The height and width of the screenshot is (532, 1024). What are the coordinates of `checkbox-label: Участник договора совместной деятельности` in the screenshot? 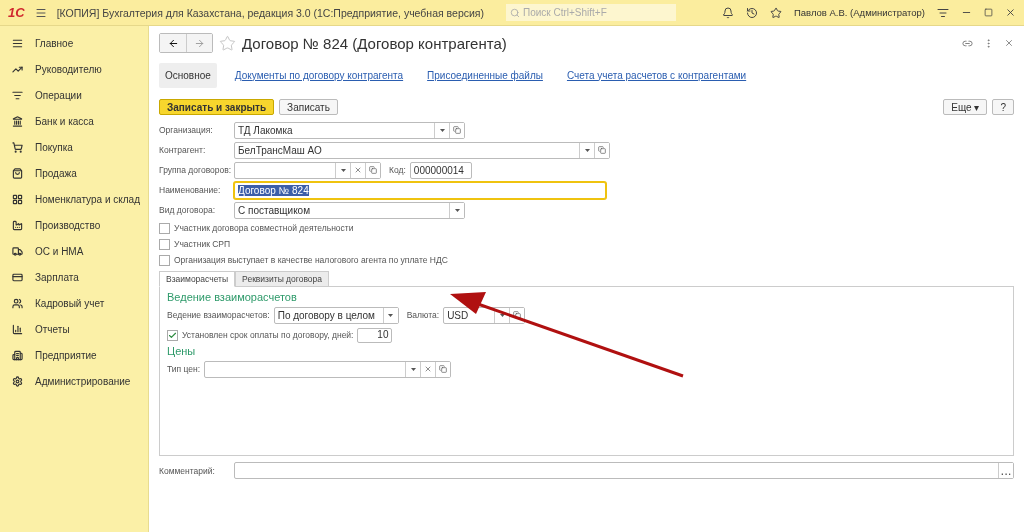 It's located at (264, 228).